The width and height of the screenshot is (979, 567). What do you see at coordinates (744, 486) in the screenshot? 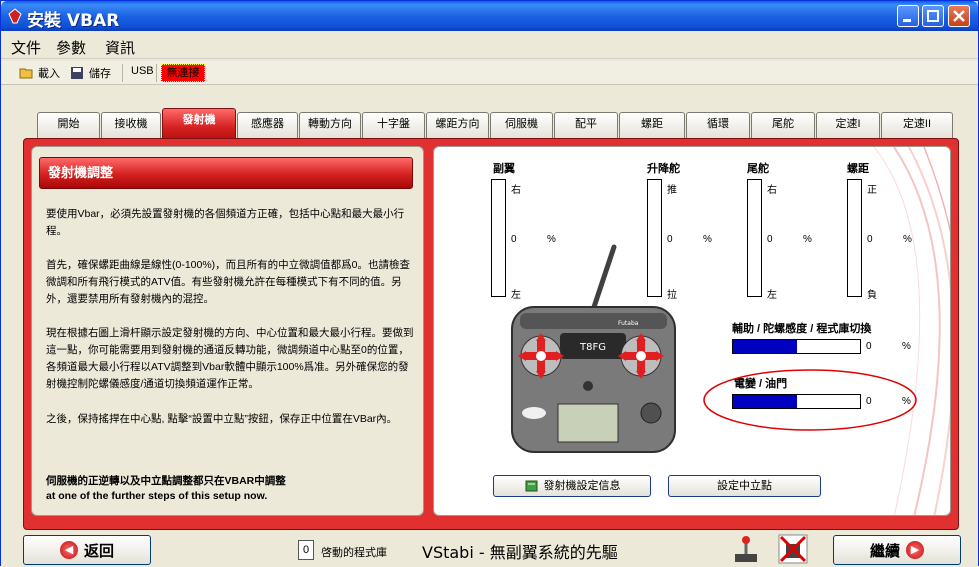
I see `set-center-button: 設定中立點` at bounding box center [744, 486].